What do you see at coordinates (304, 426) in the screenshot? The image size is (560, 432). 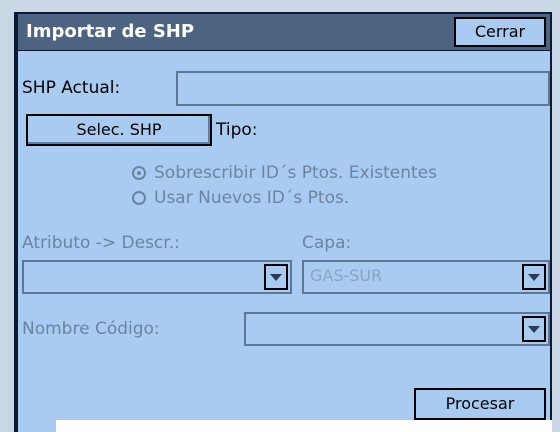 I see `bottom-area` at bounding box center [304, 426].